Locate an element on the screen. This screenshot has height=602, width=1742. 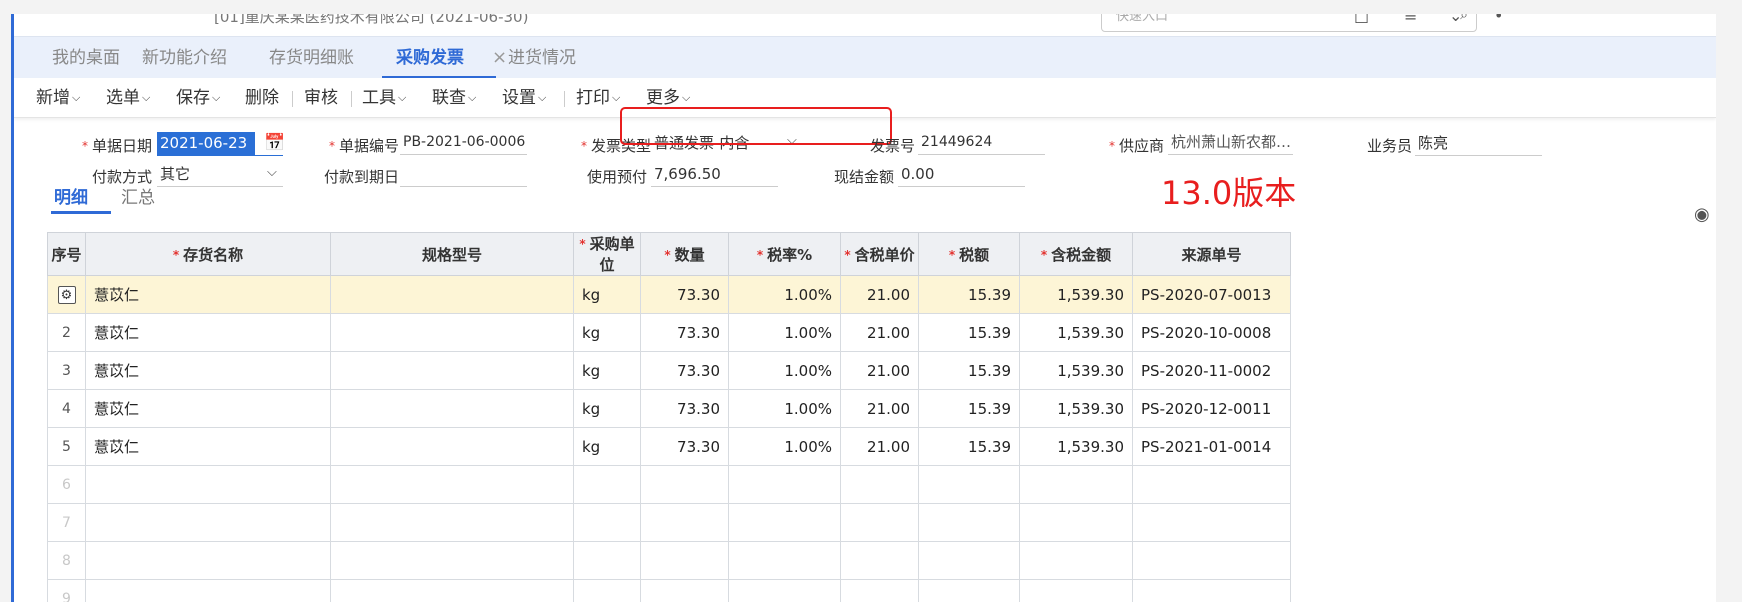
pay-method-select: 其它 is located at coordinates (220, 175).